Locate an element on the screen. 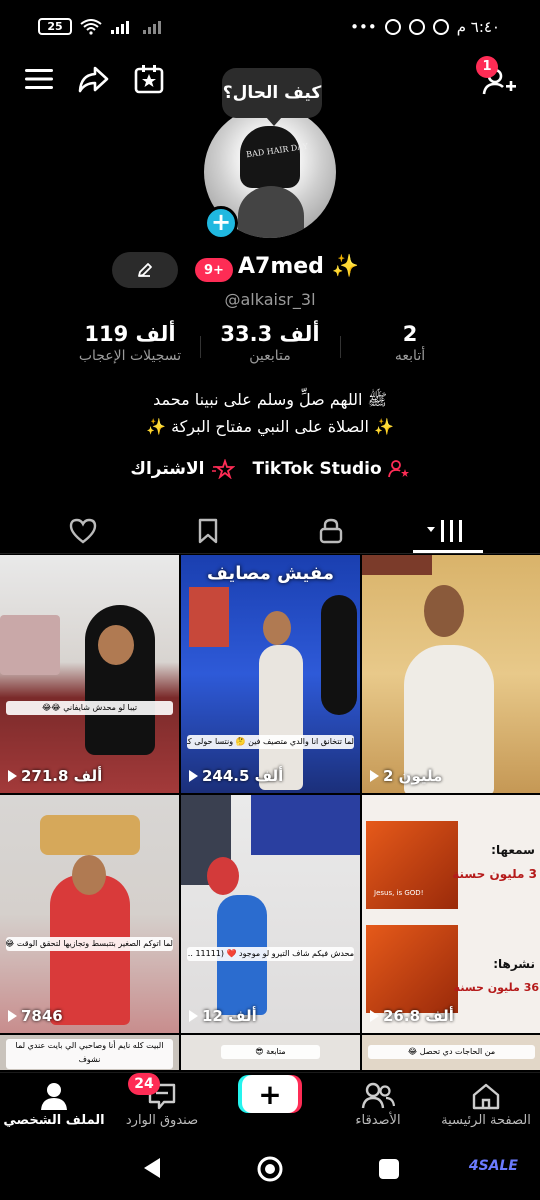  status-left: 25 is located at coordinates (102, 26).